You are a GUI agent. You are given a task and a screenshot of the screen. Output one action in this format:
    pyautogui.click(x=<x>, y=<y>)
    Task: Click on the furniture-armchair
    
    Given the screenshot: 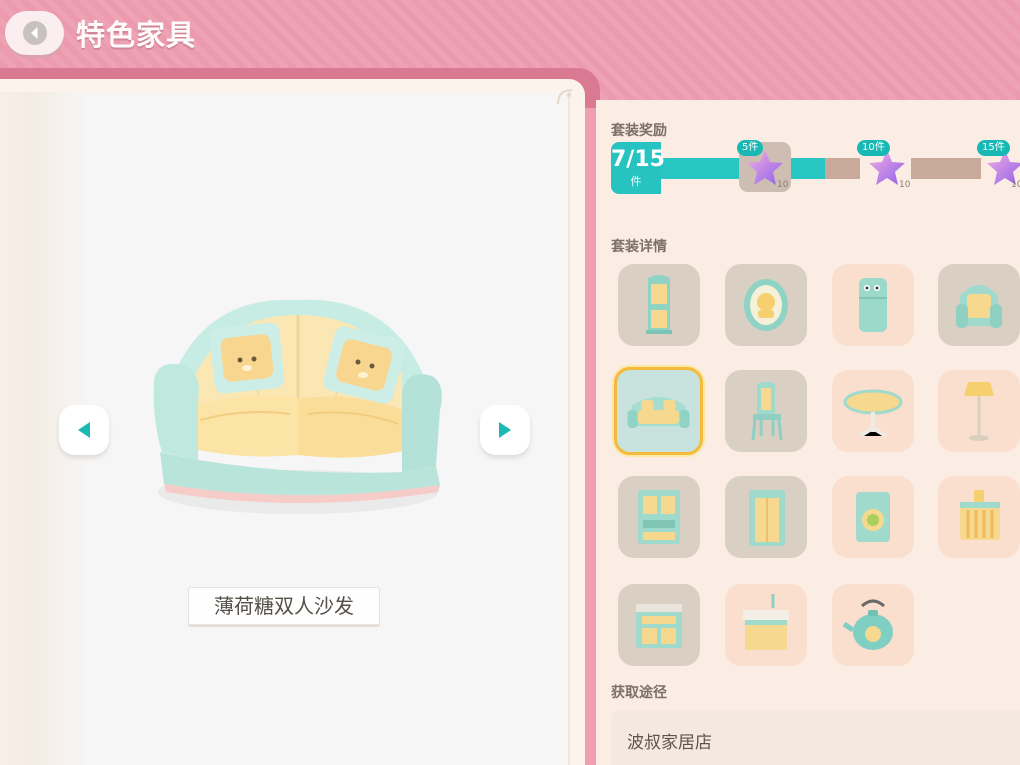 What is the action you would take?
    pyautogui.click(x=979, y=305)
    